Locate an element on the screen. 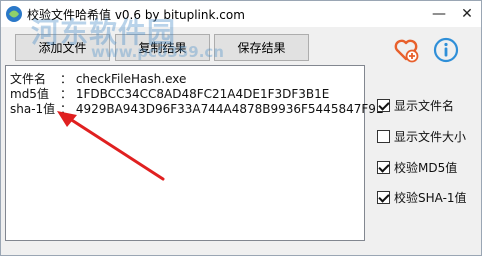  show-filesize-checkbox is located at coordinates (383, 136).